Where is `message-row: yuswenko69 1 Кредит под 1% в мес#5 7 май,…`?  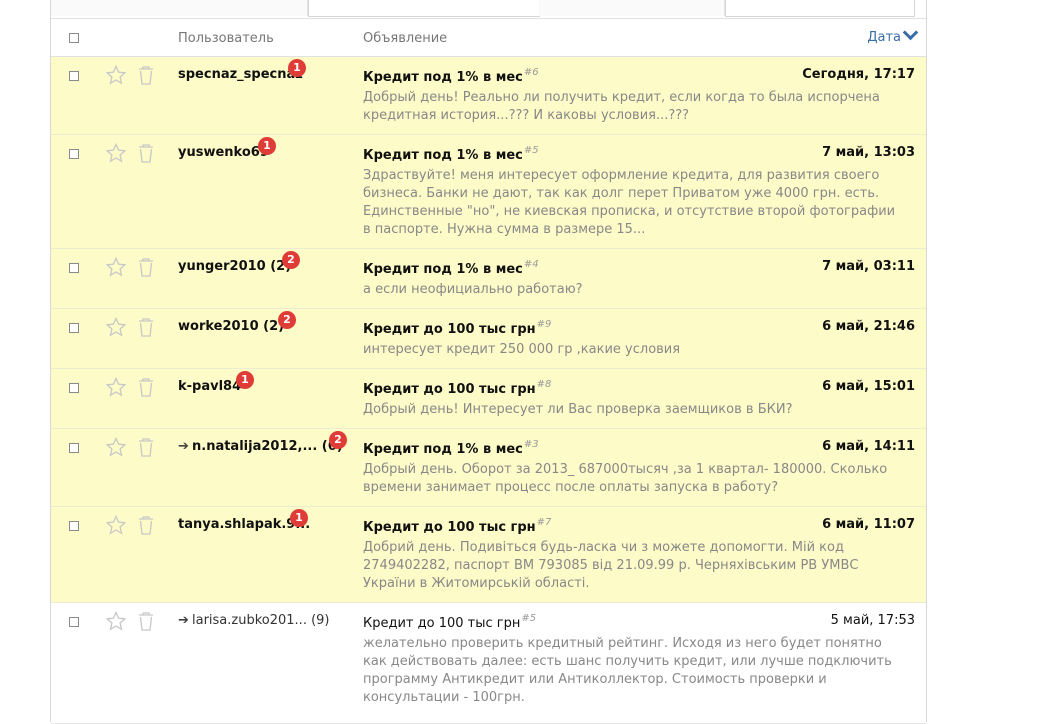 message-row: yuswenko69 1 Кредит под 1% в мес#5 7 май,… is located at coordinates (488, 192).